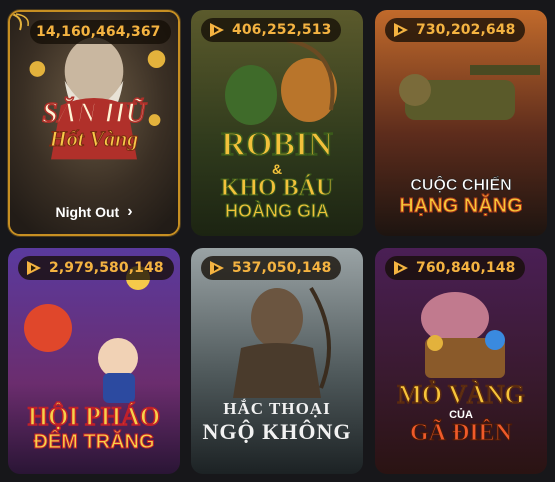  I want to click on chevron-right-icon: ›, so click(130, 211).